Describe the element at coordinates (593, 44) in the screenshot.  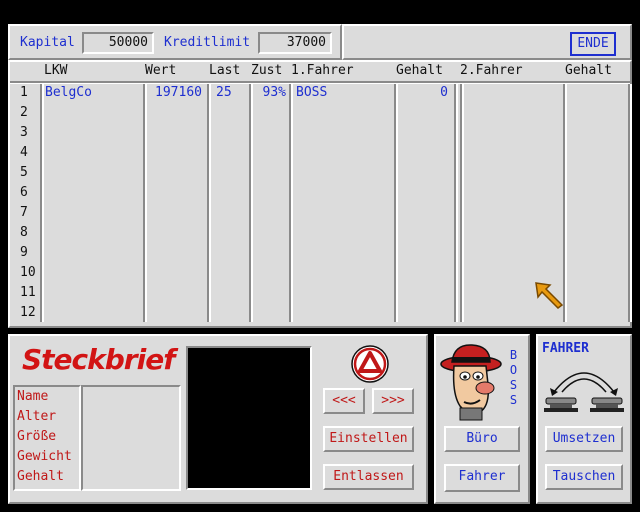
I see `ende-button: ENDE` at that location.